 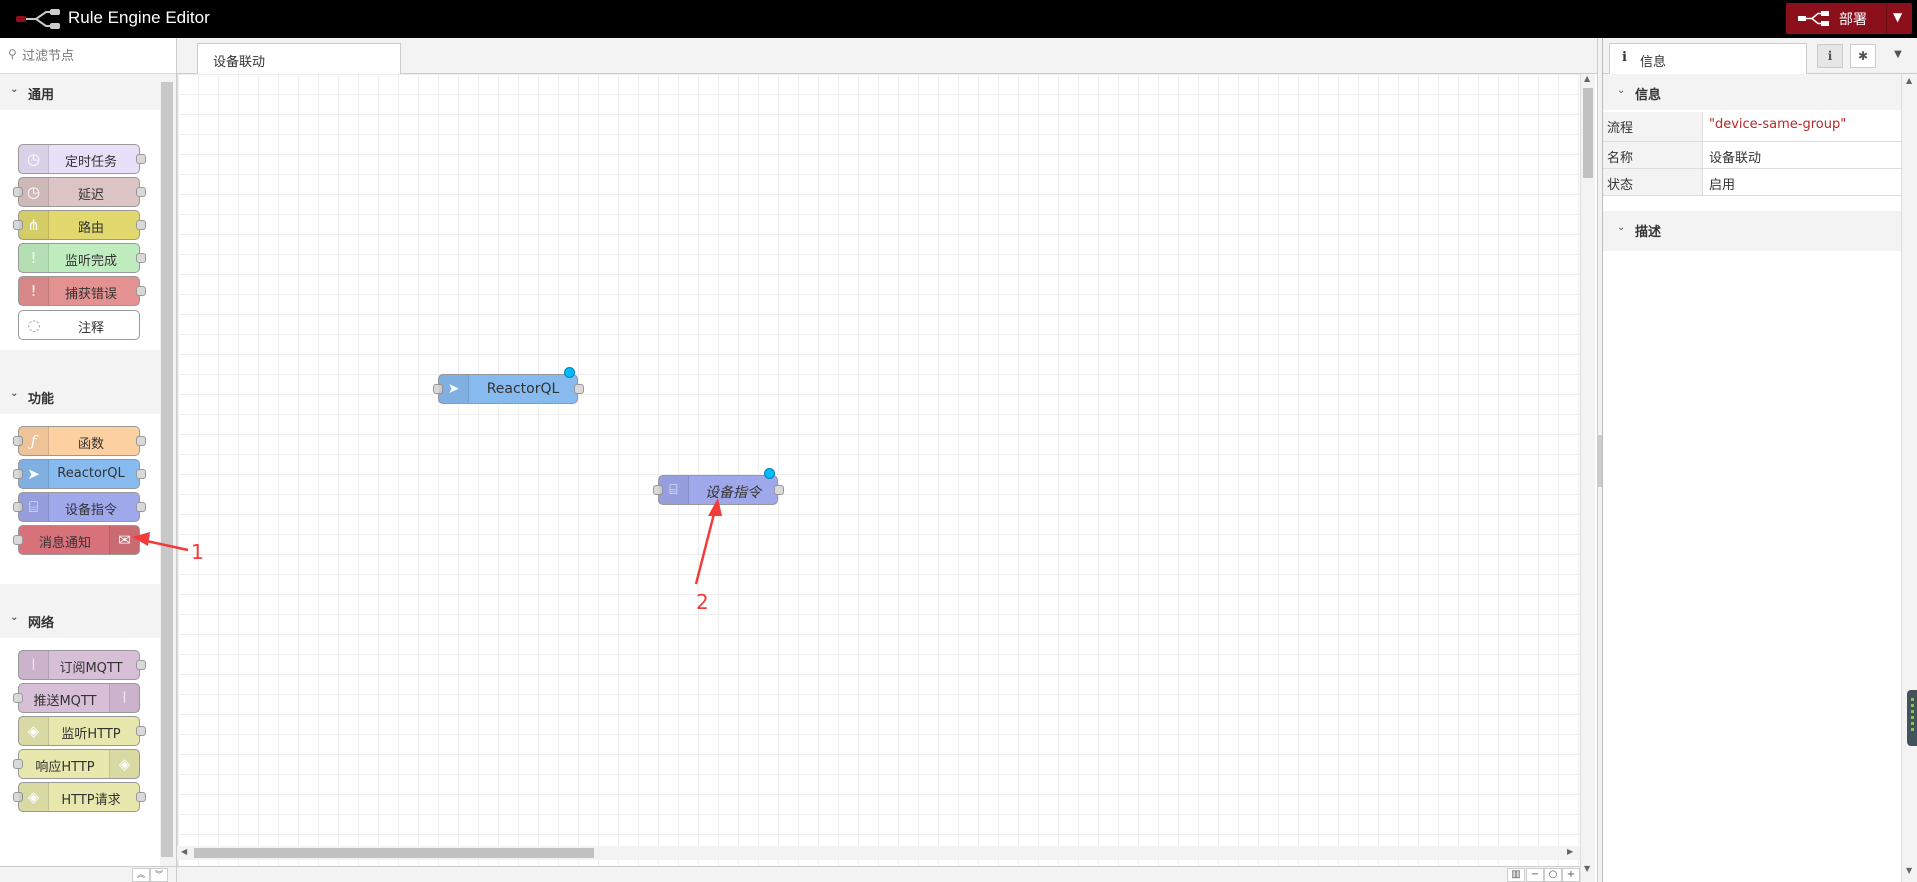 I want to click on node-label: 监听HTTP, so click(x=91, y=734).